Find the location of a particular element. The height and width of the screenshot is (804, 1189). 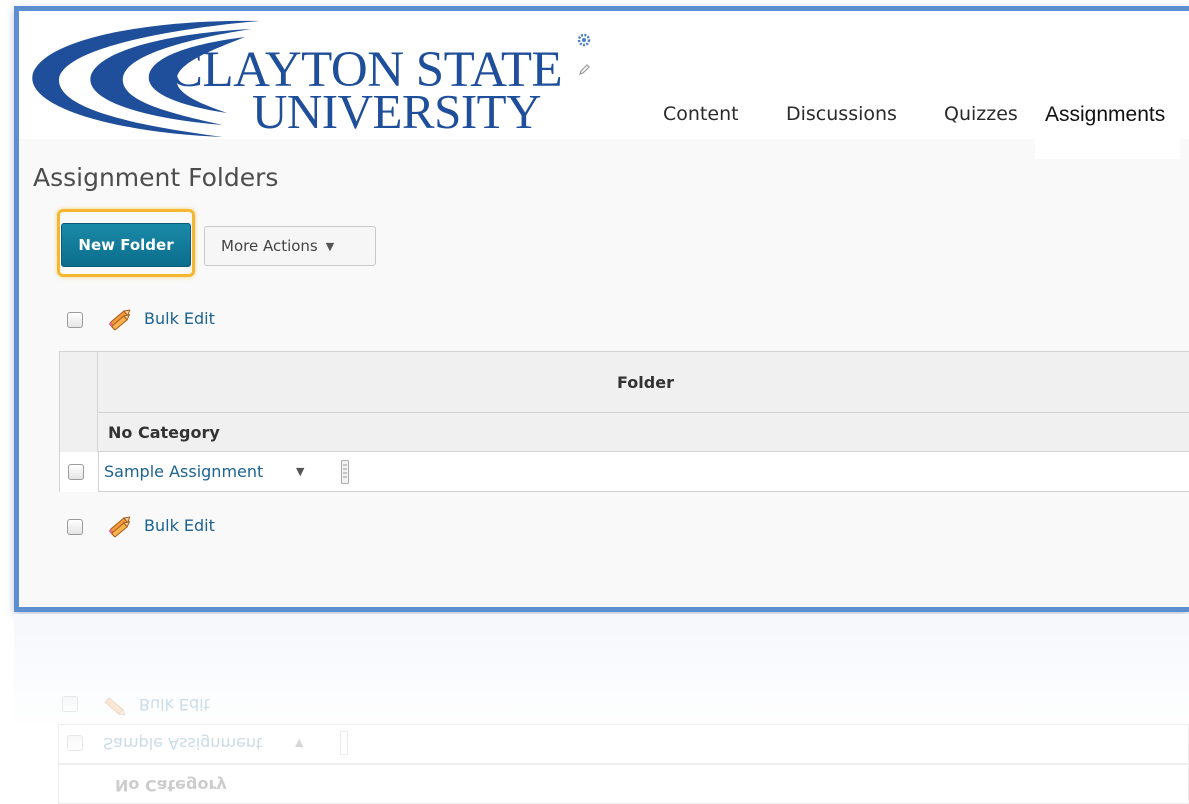

gear-icon is located at coordinates (584, 40).